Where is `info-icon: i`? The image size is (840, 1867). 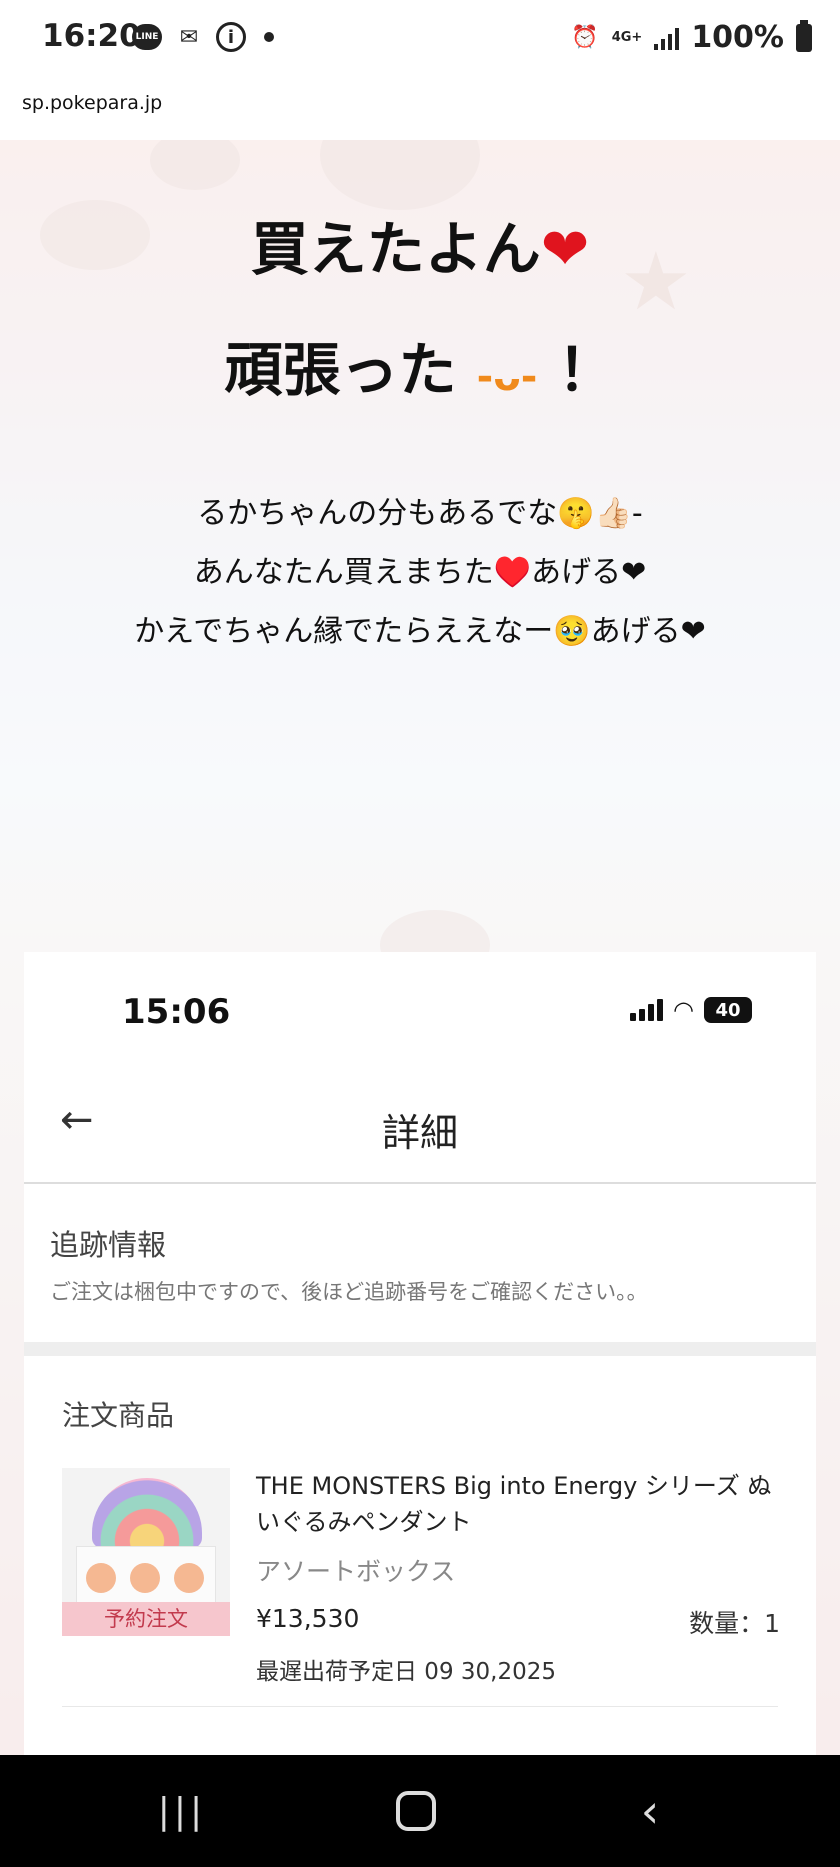
info-icon: i is located at coordinates (231, 37).